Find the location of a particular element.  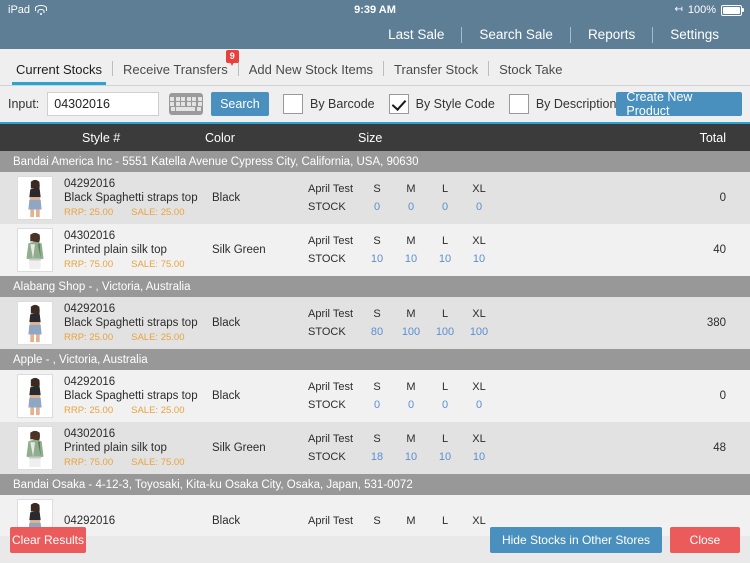

device-name: iPad is located at coordinates (19, 10).